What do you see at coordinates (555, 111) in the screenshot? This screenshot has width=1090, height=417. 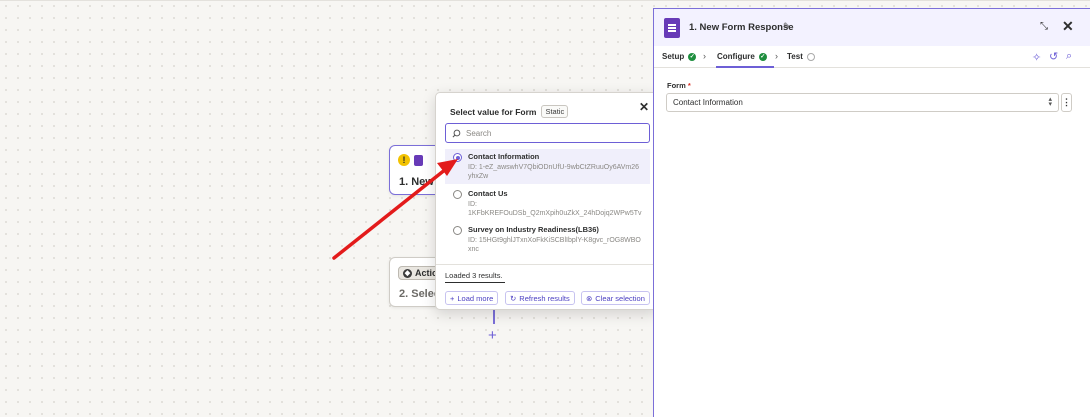 I see `static-badge: Static` at bounding box center [555, 111].